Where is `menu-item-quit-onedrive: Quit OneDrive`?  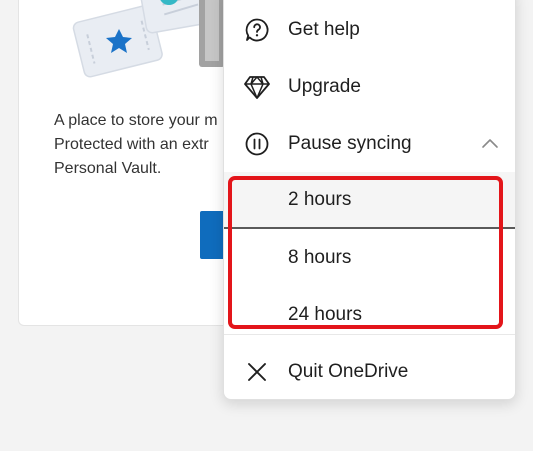
menu-item-quit-onedrive: Quit OneDrive is located at coordinates (369, 371).